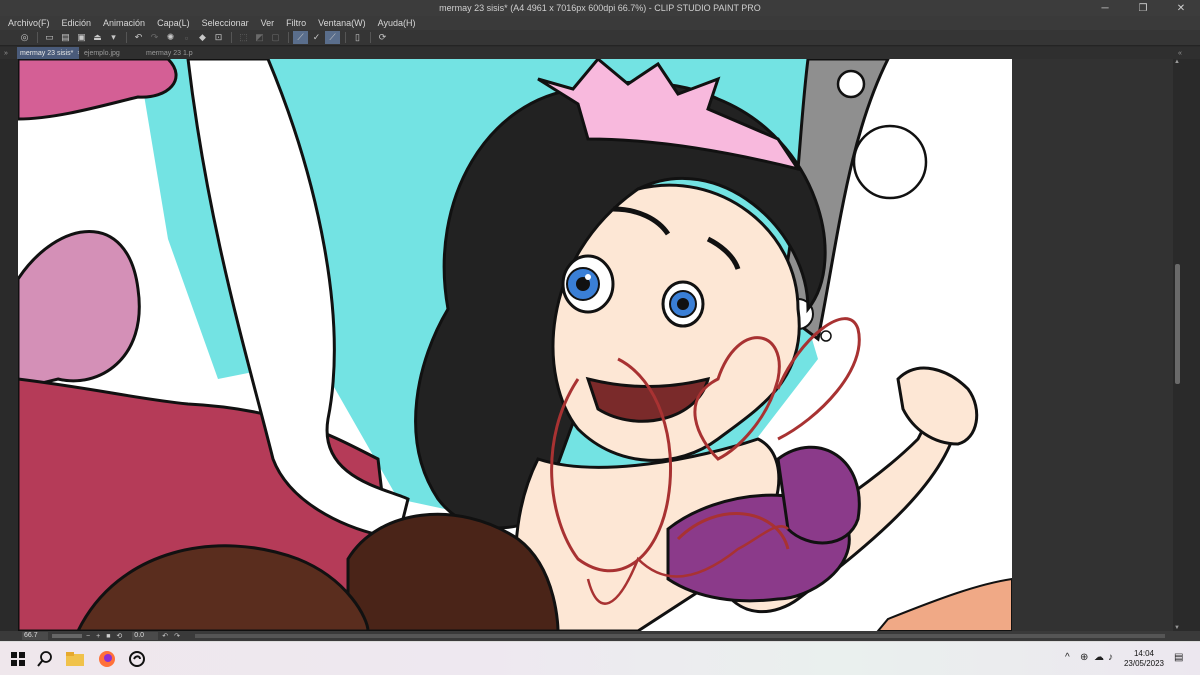 This screenshot has height=675, width=1200. I want to click on transform-icon: ⊡, so click(218, 37).